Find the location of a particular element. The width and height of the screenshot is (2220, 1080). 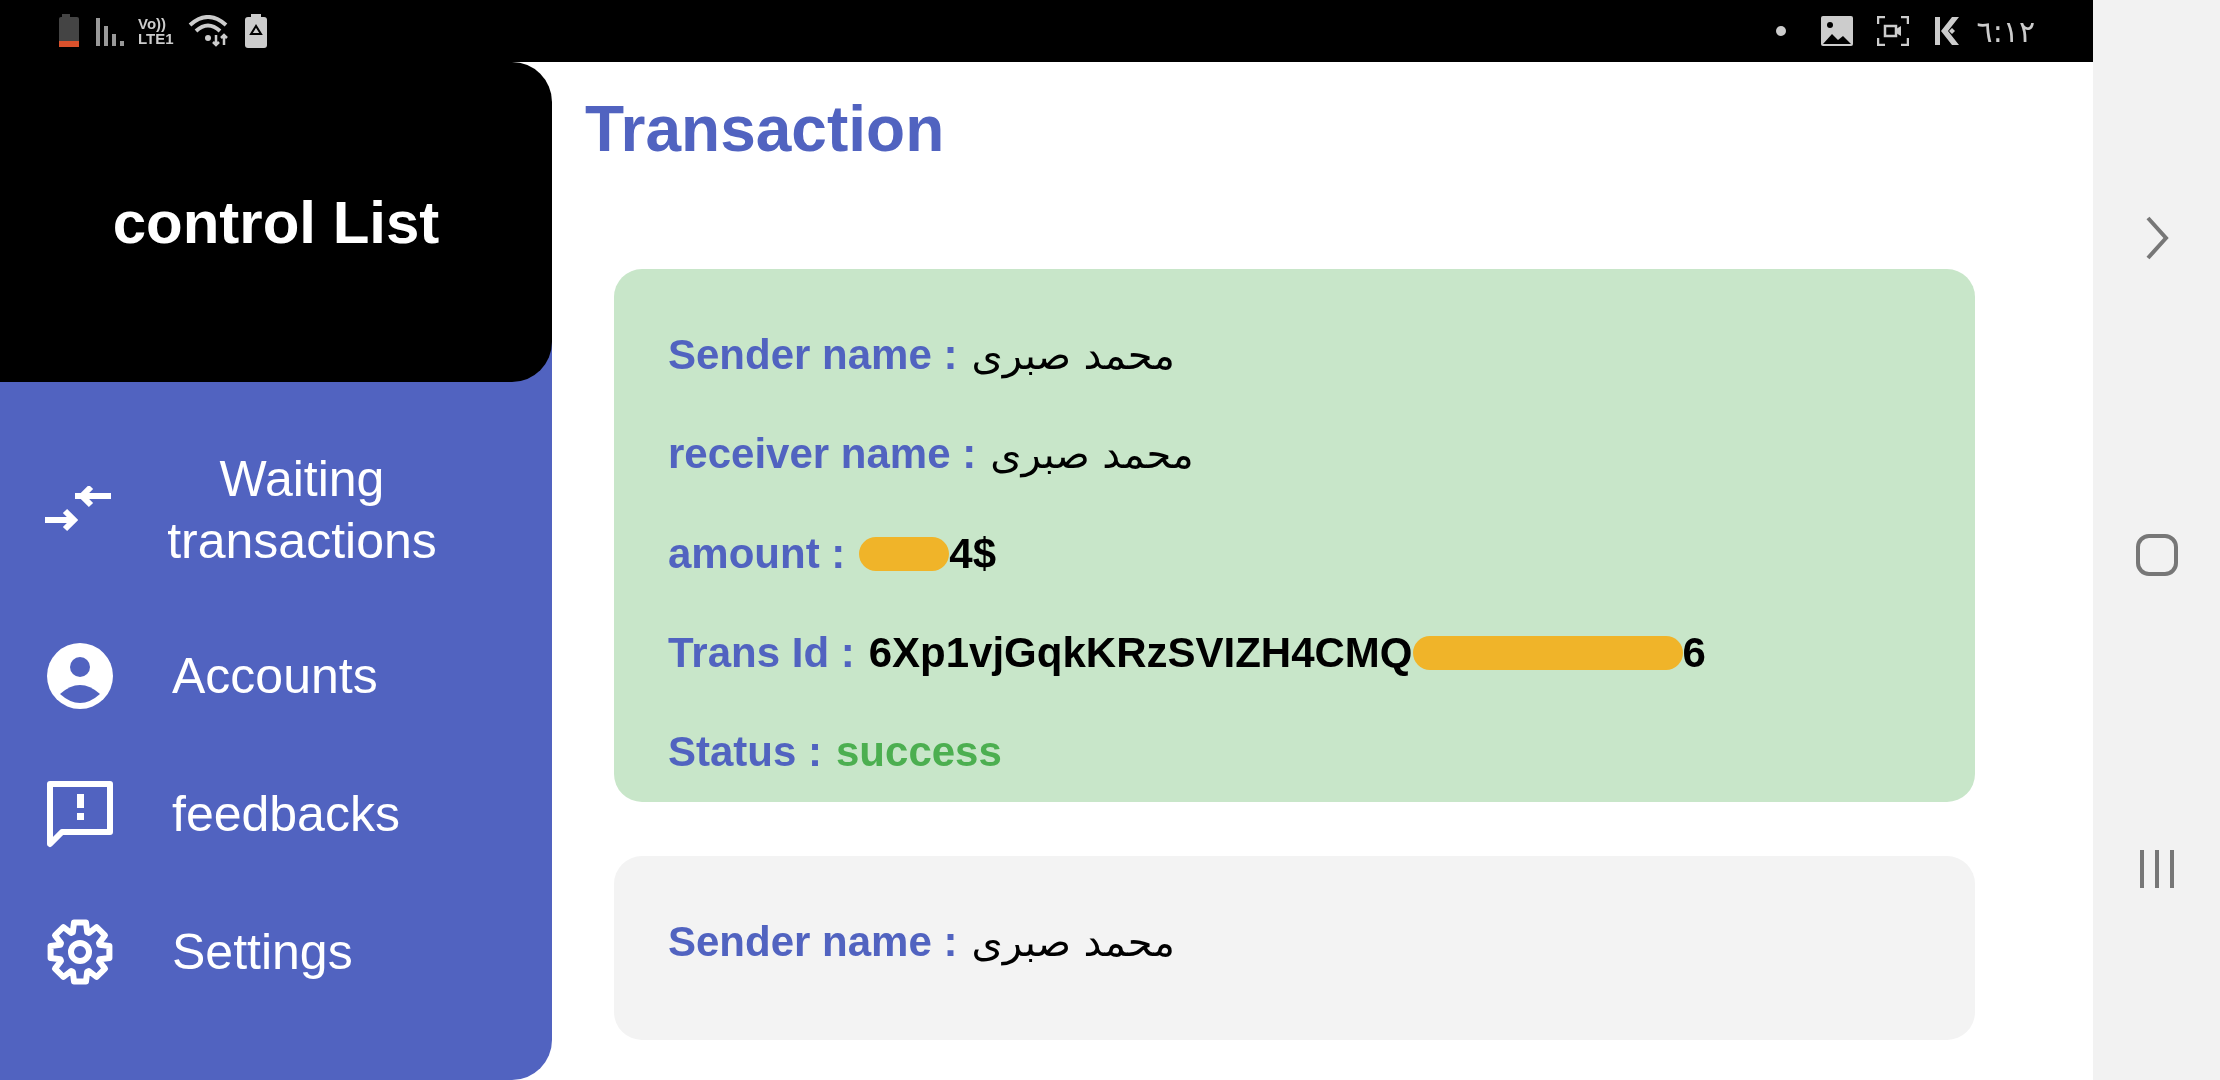

volte-label: Vo)) is located at coordinates (153, 23).